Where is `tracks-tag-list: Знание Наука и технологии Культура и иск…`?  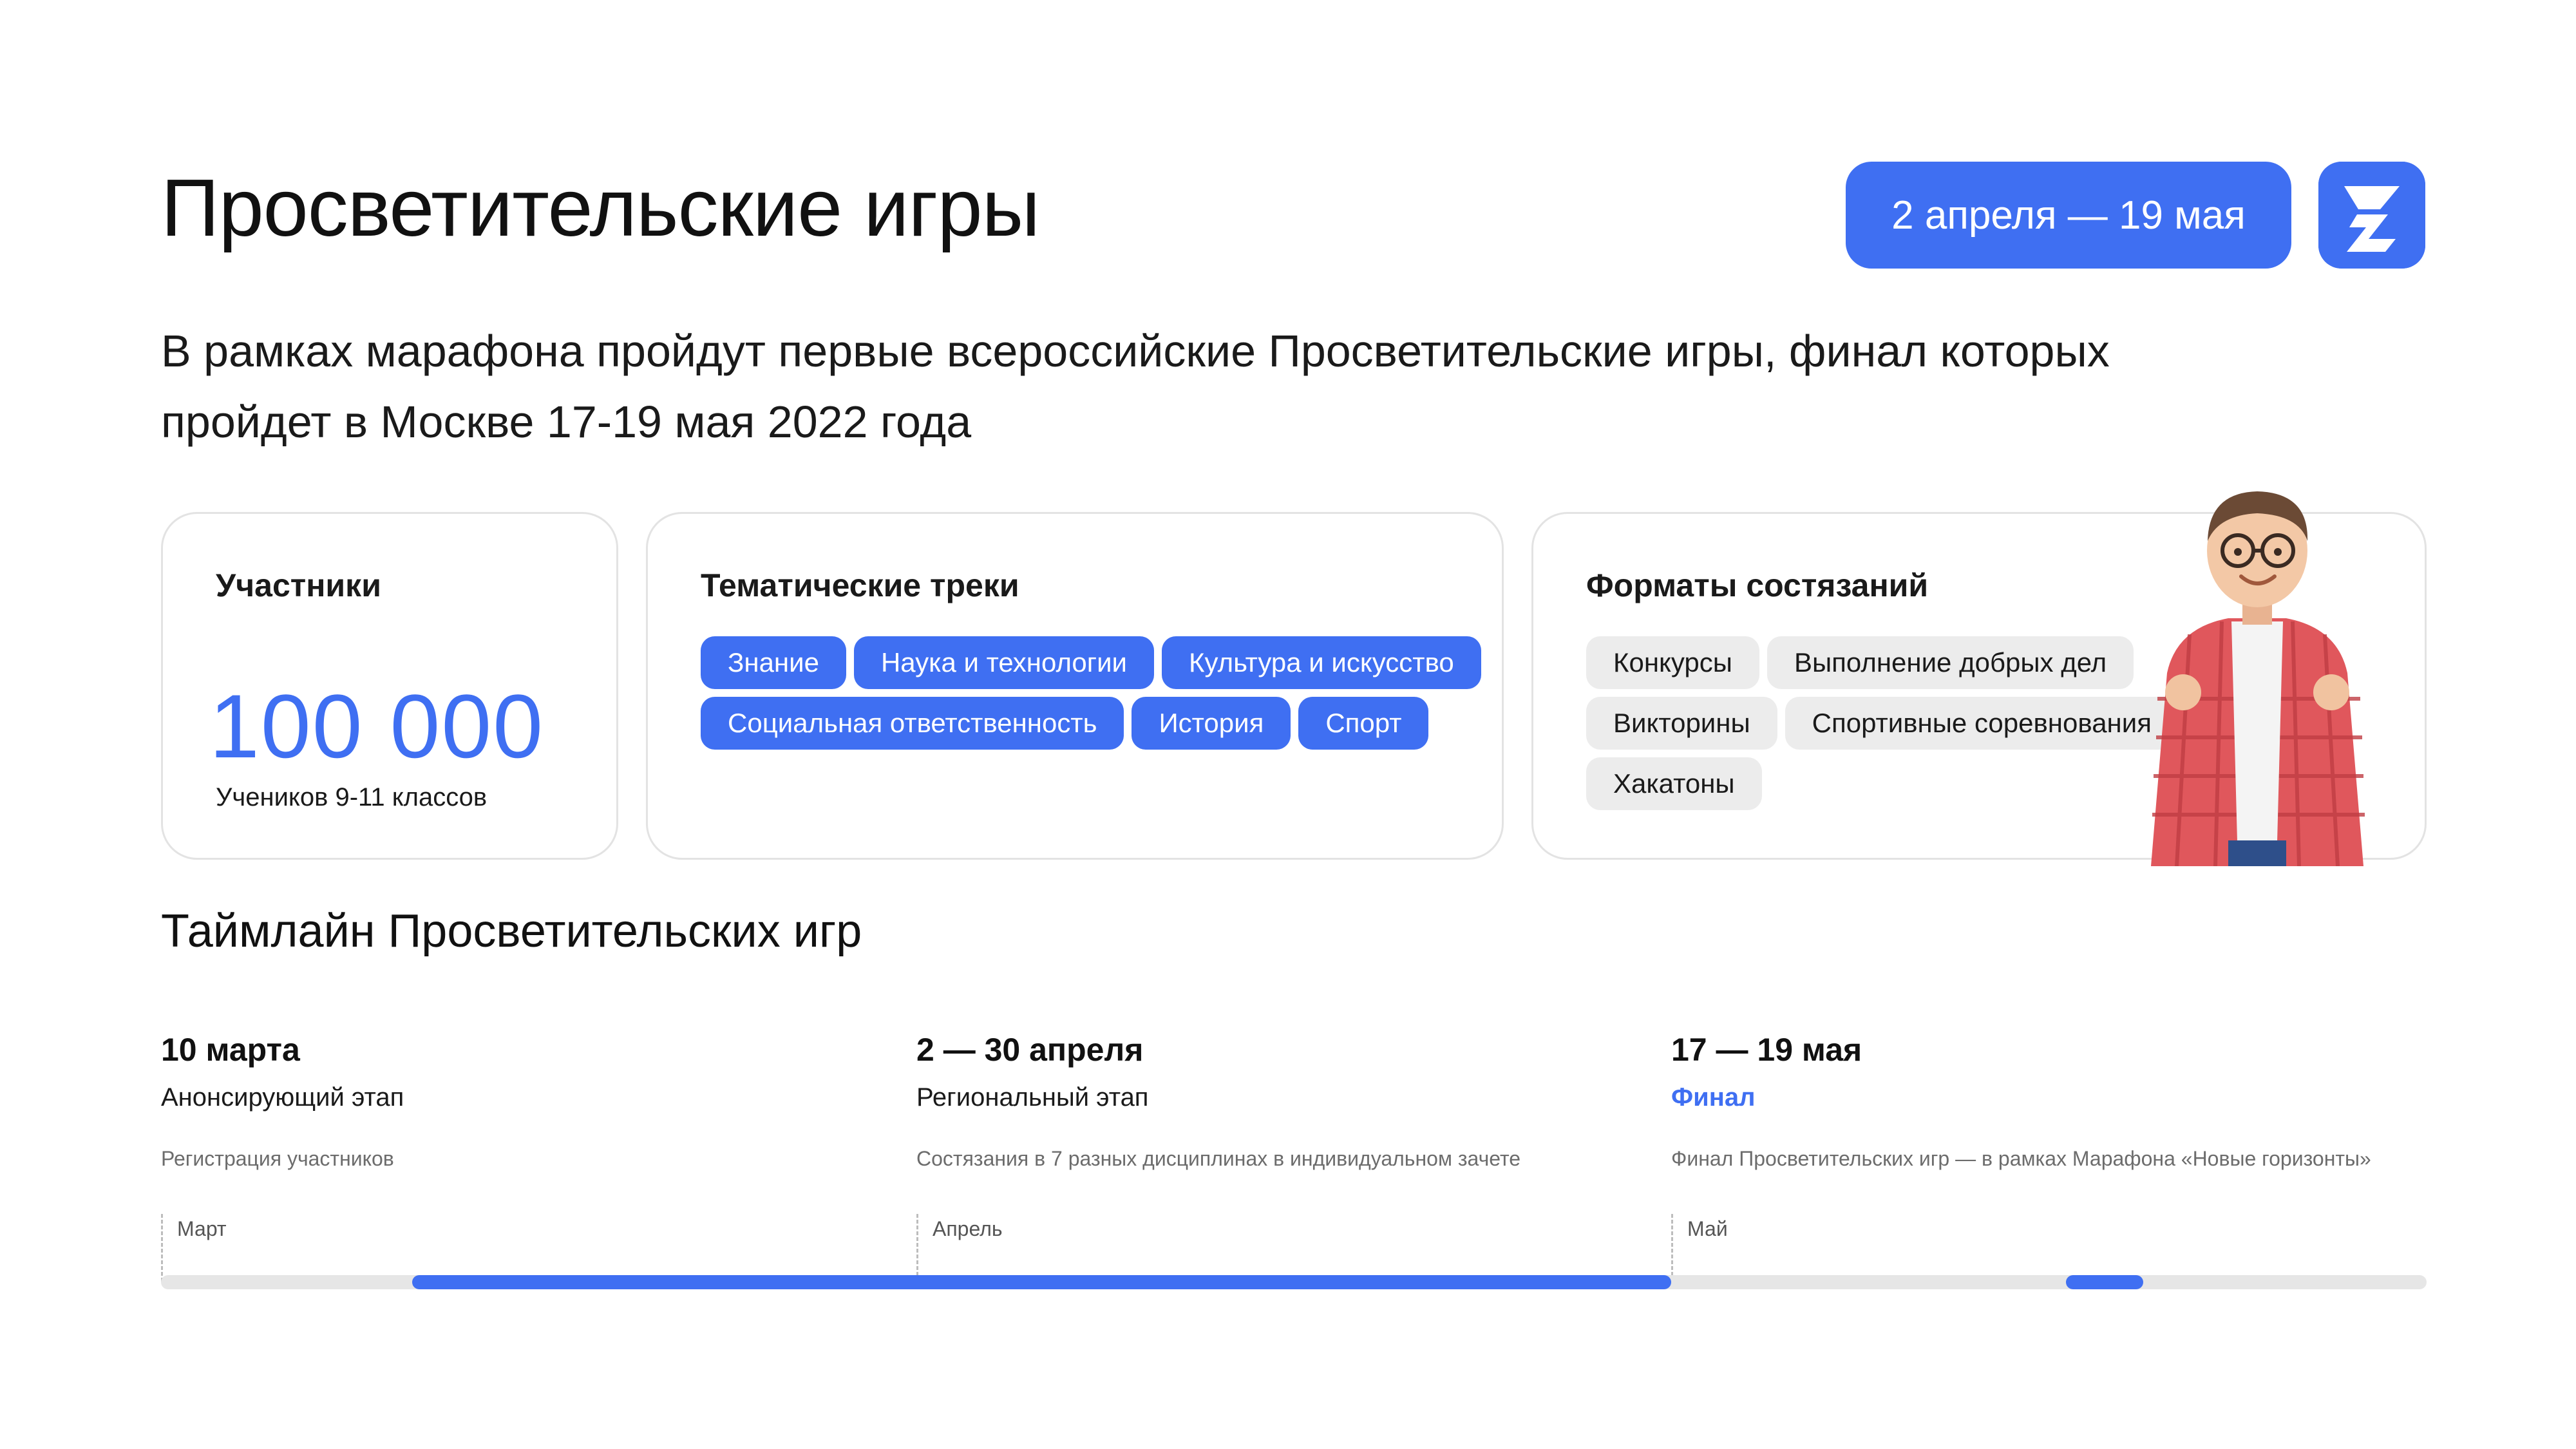 tracks-tag-list: Знание Наука и технологии Культура и иск… is located at coordinates (1093, 693).